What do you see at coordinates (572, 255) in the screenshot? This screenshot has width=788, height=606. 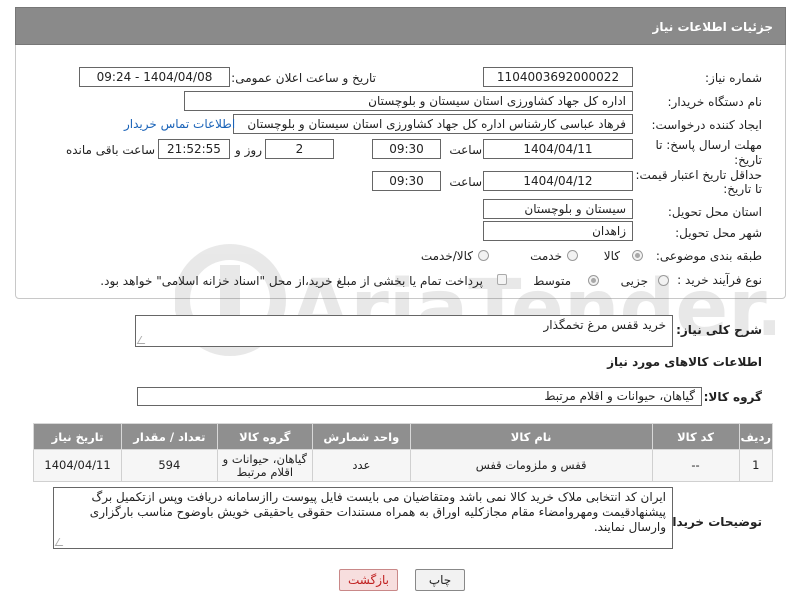 I see `category-radio-service` at bounding box center [572, 255].